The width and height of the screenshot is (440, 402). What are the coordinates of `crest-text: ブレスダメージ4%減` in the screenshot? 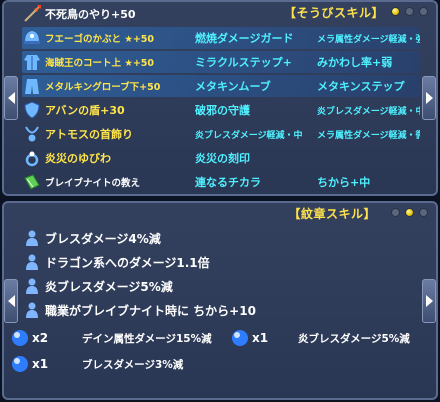 It's located at (103, 238).